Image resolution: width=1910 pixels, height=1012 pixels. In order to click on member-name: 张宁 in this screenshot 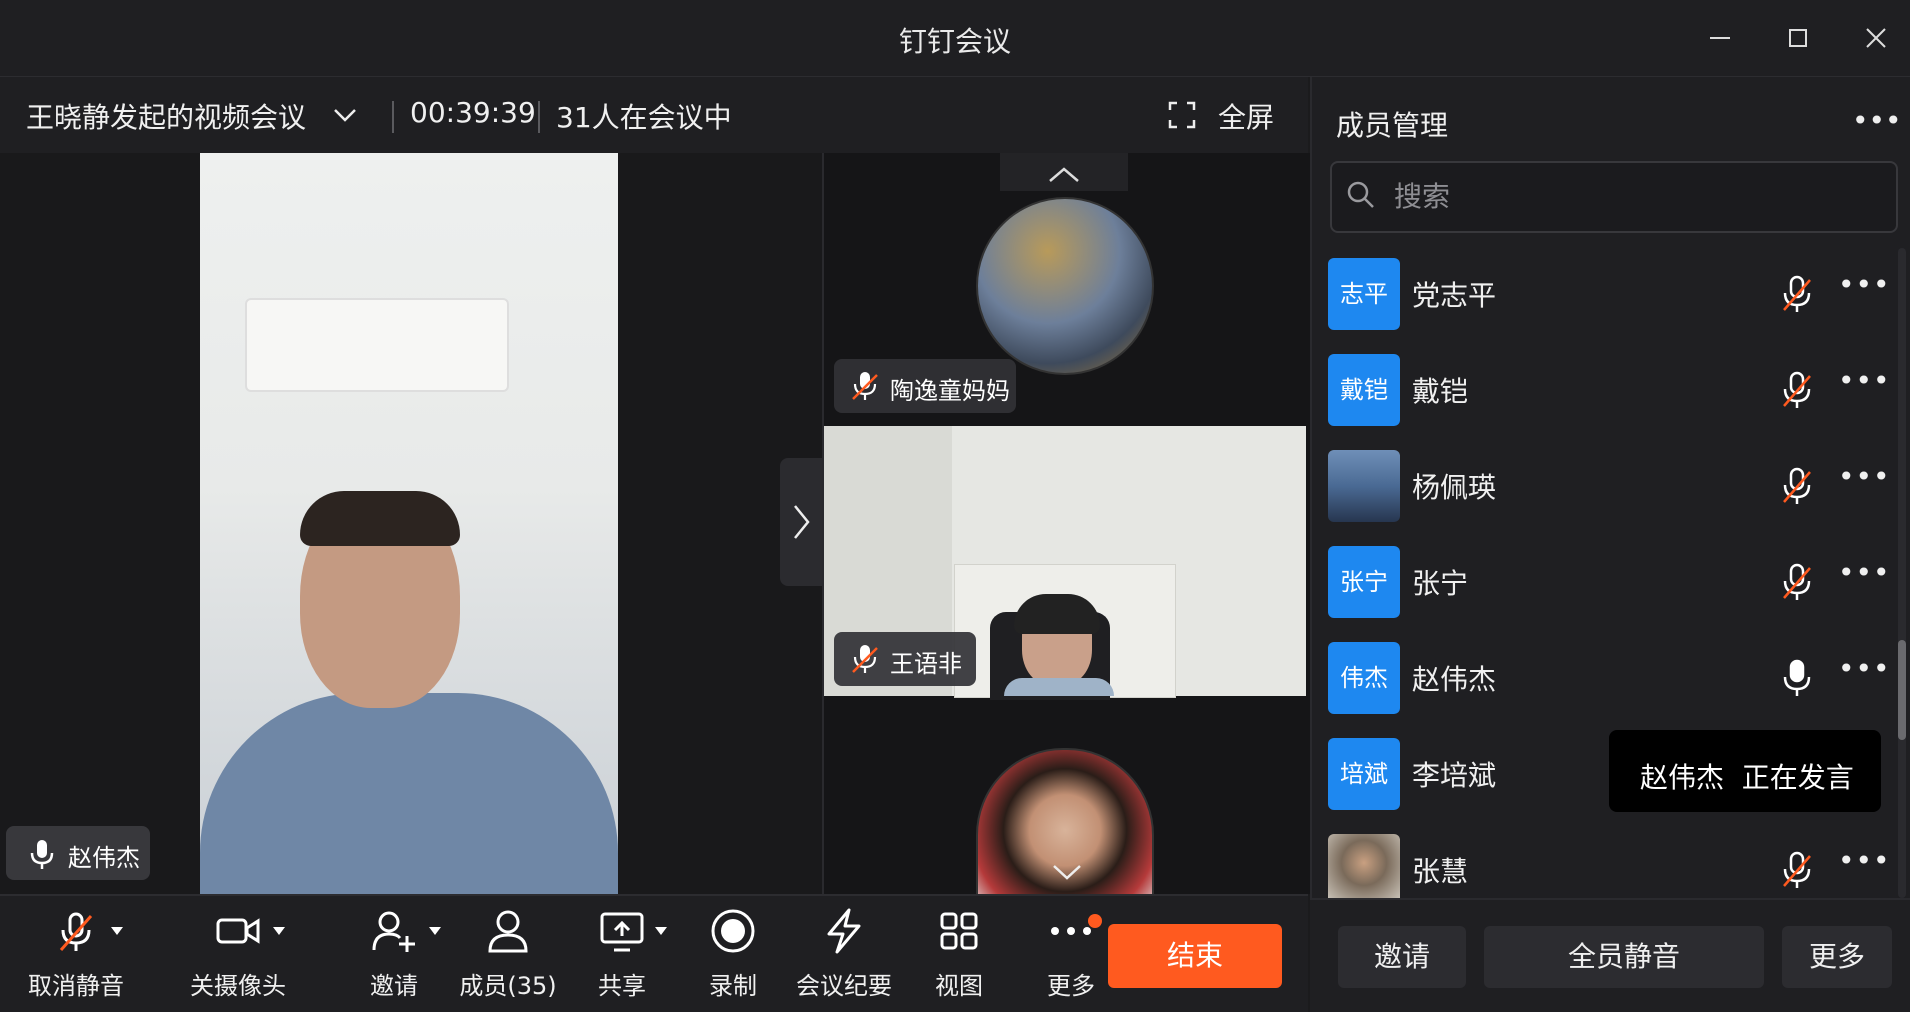, I will do `click(1440, 583)`.